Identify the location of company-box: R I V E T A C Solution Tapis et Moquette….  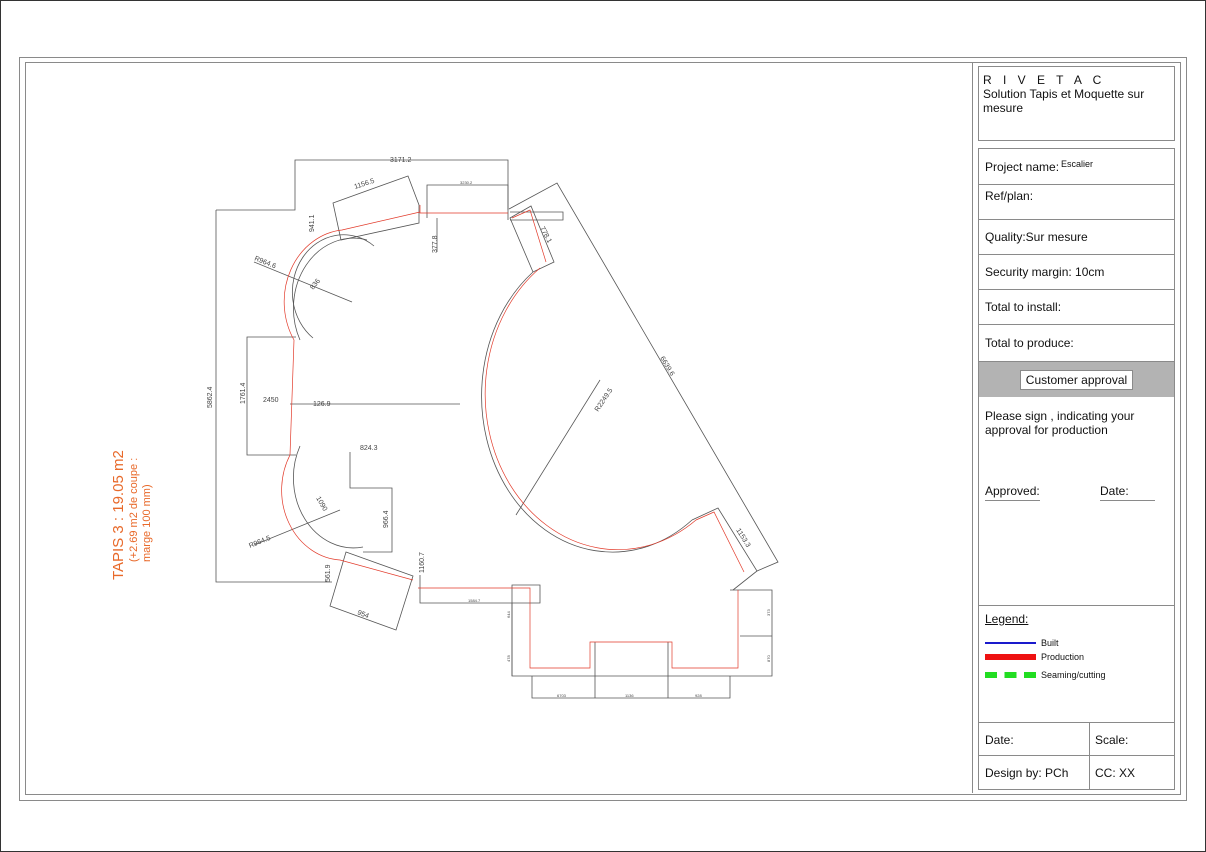
(1076, 103).